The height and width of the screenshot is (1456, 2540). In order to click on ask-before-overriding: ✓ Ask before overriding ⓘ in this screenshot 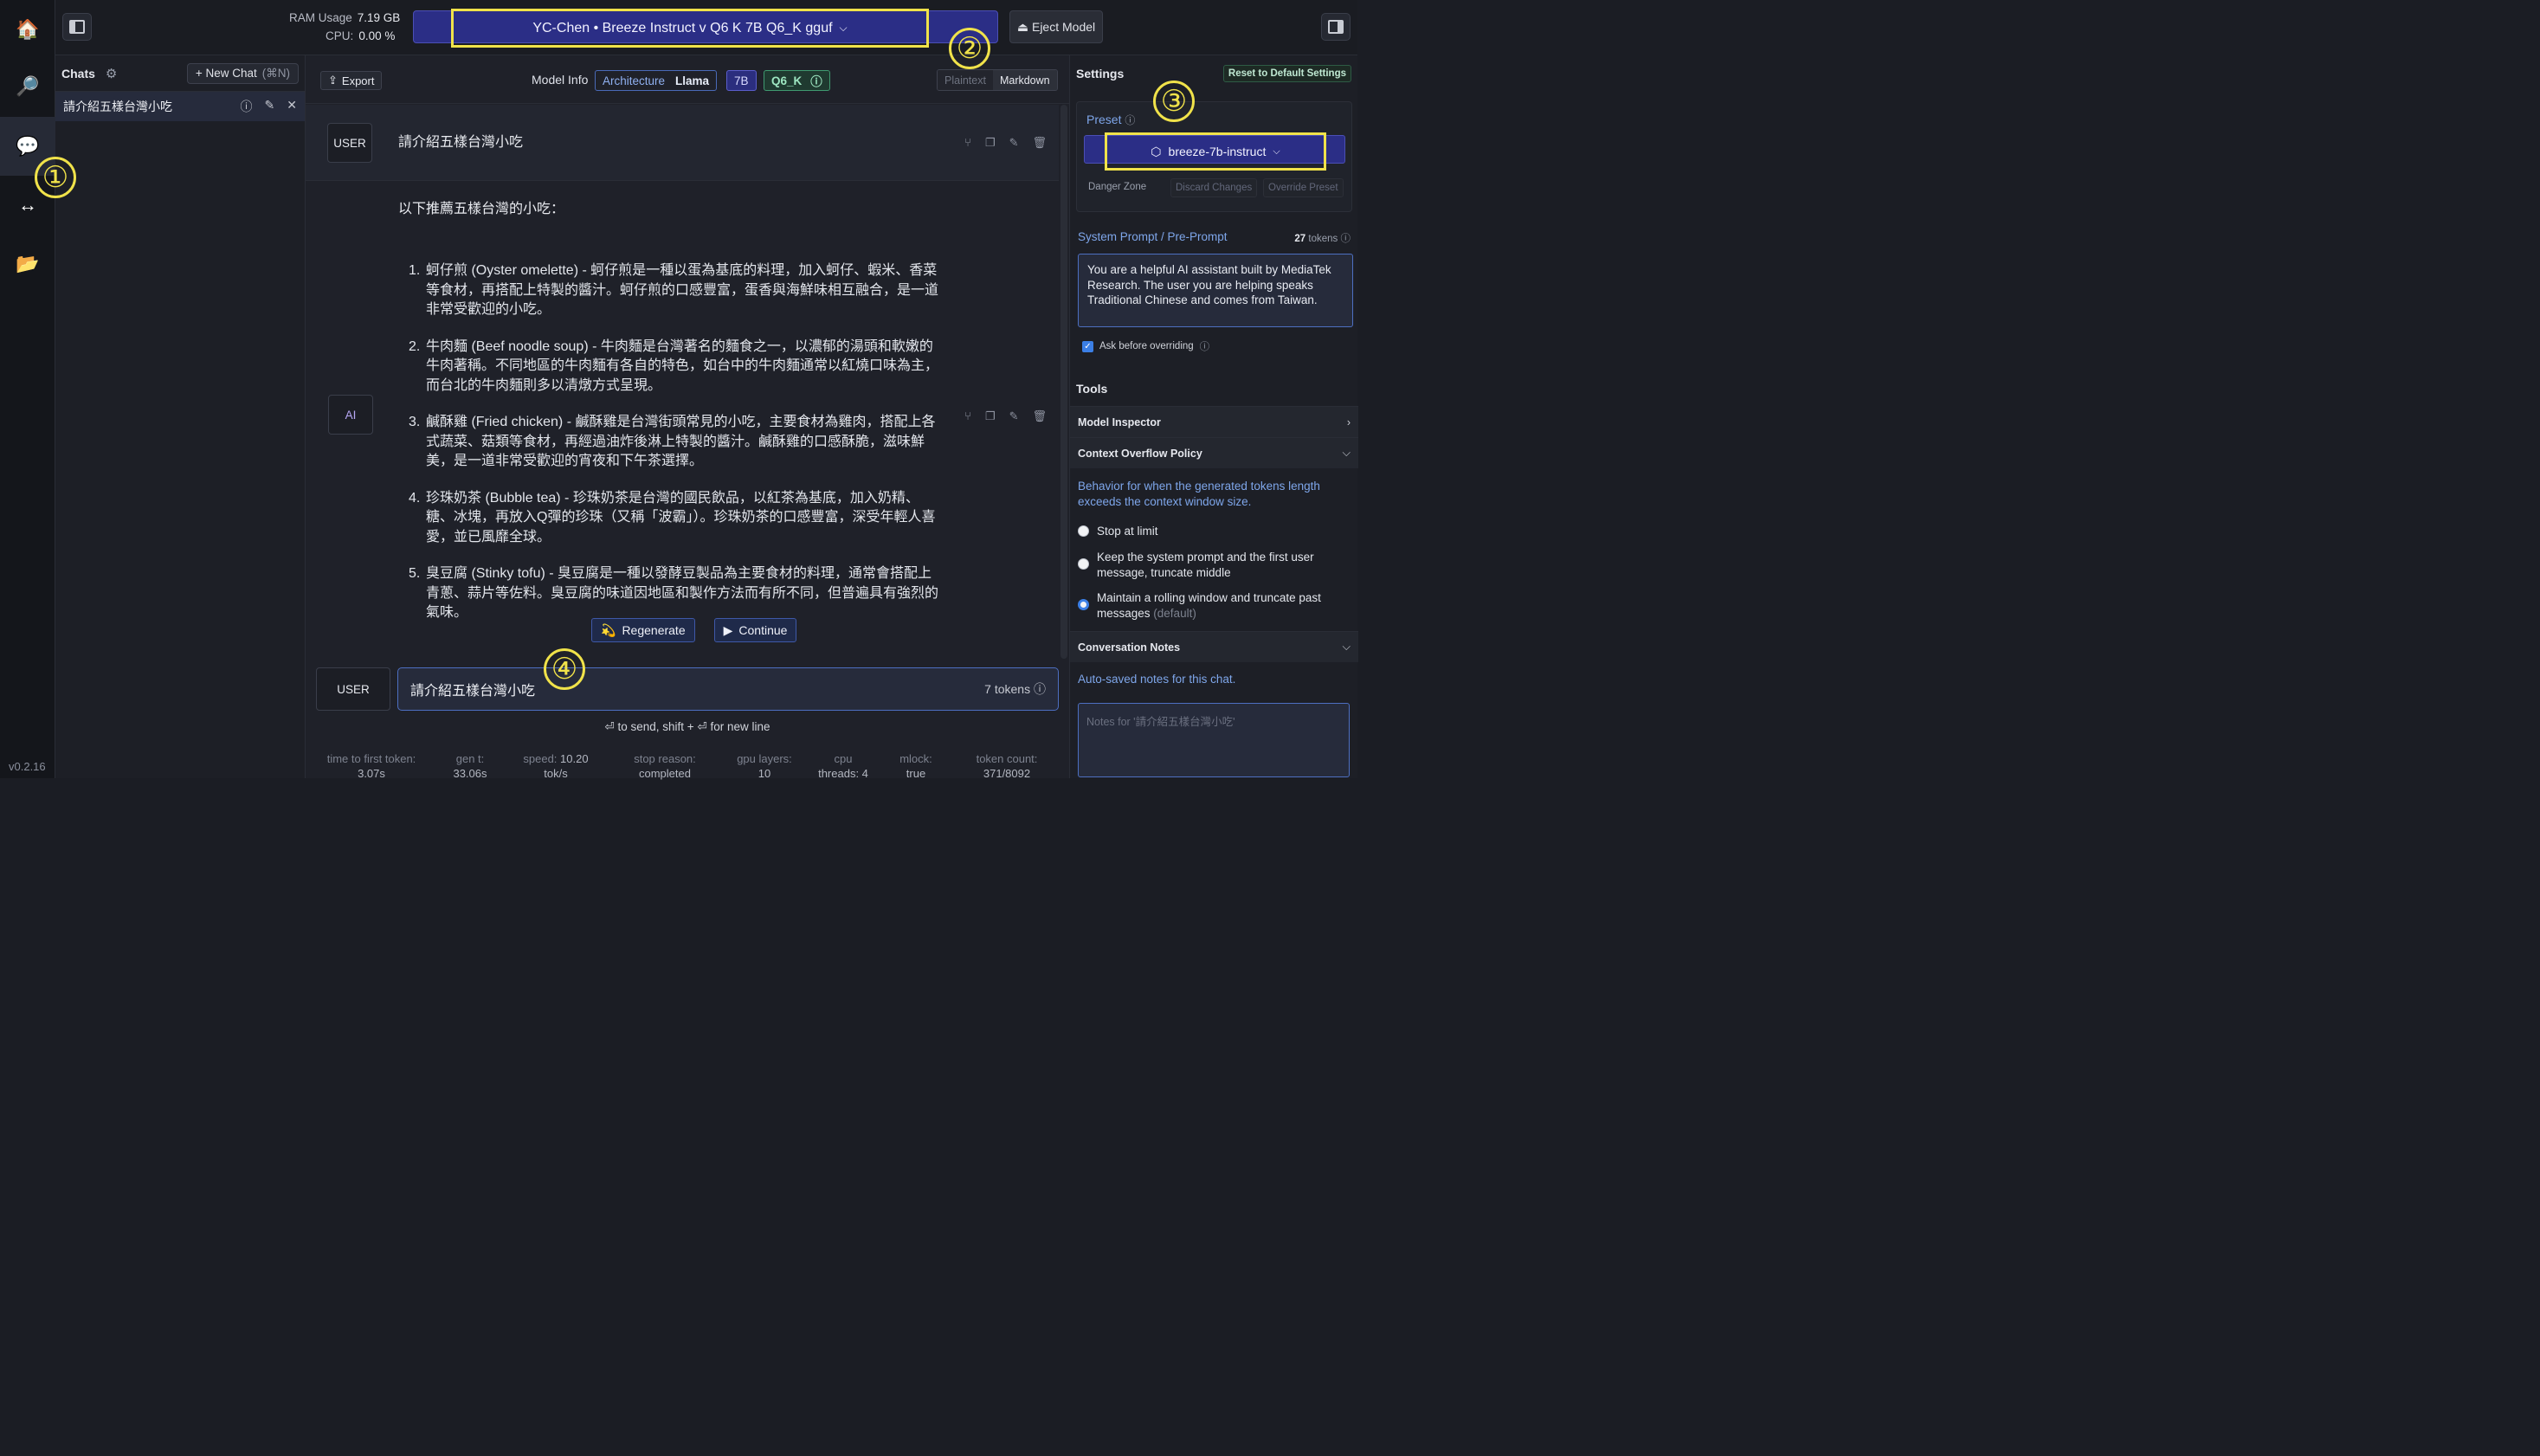, I will do `click(1145, 346)`.